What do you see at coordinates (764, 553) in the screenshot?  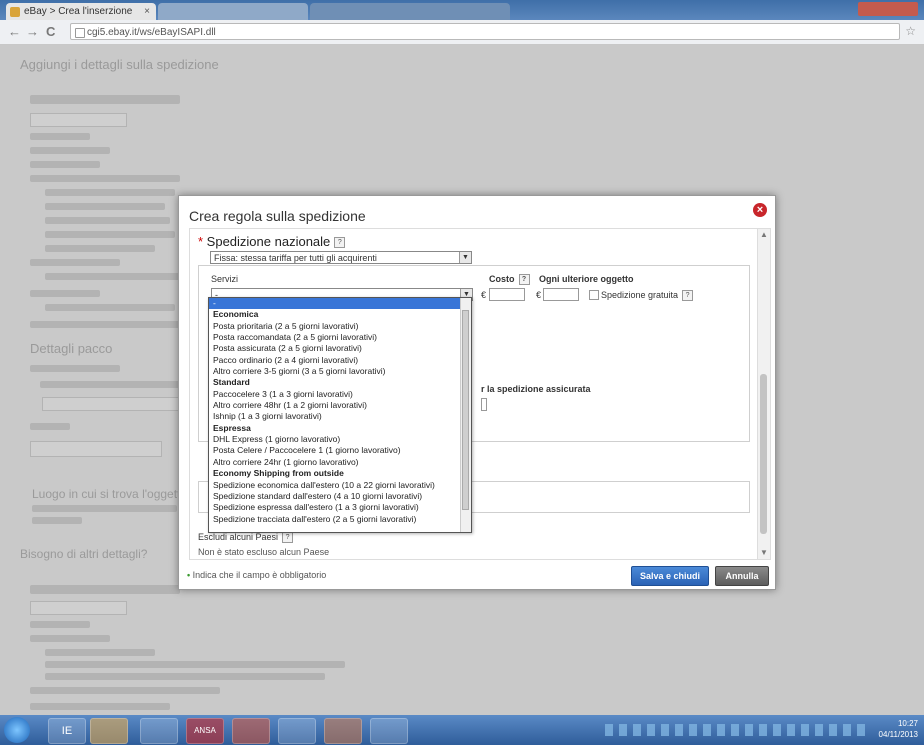 I see `scroll-down-icon: ▼` at bounding box center [764, 553].